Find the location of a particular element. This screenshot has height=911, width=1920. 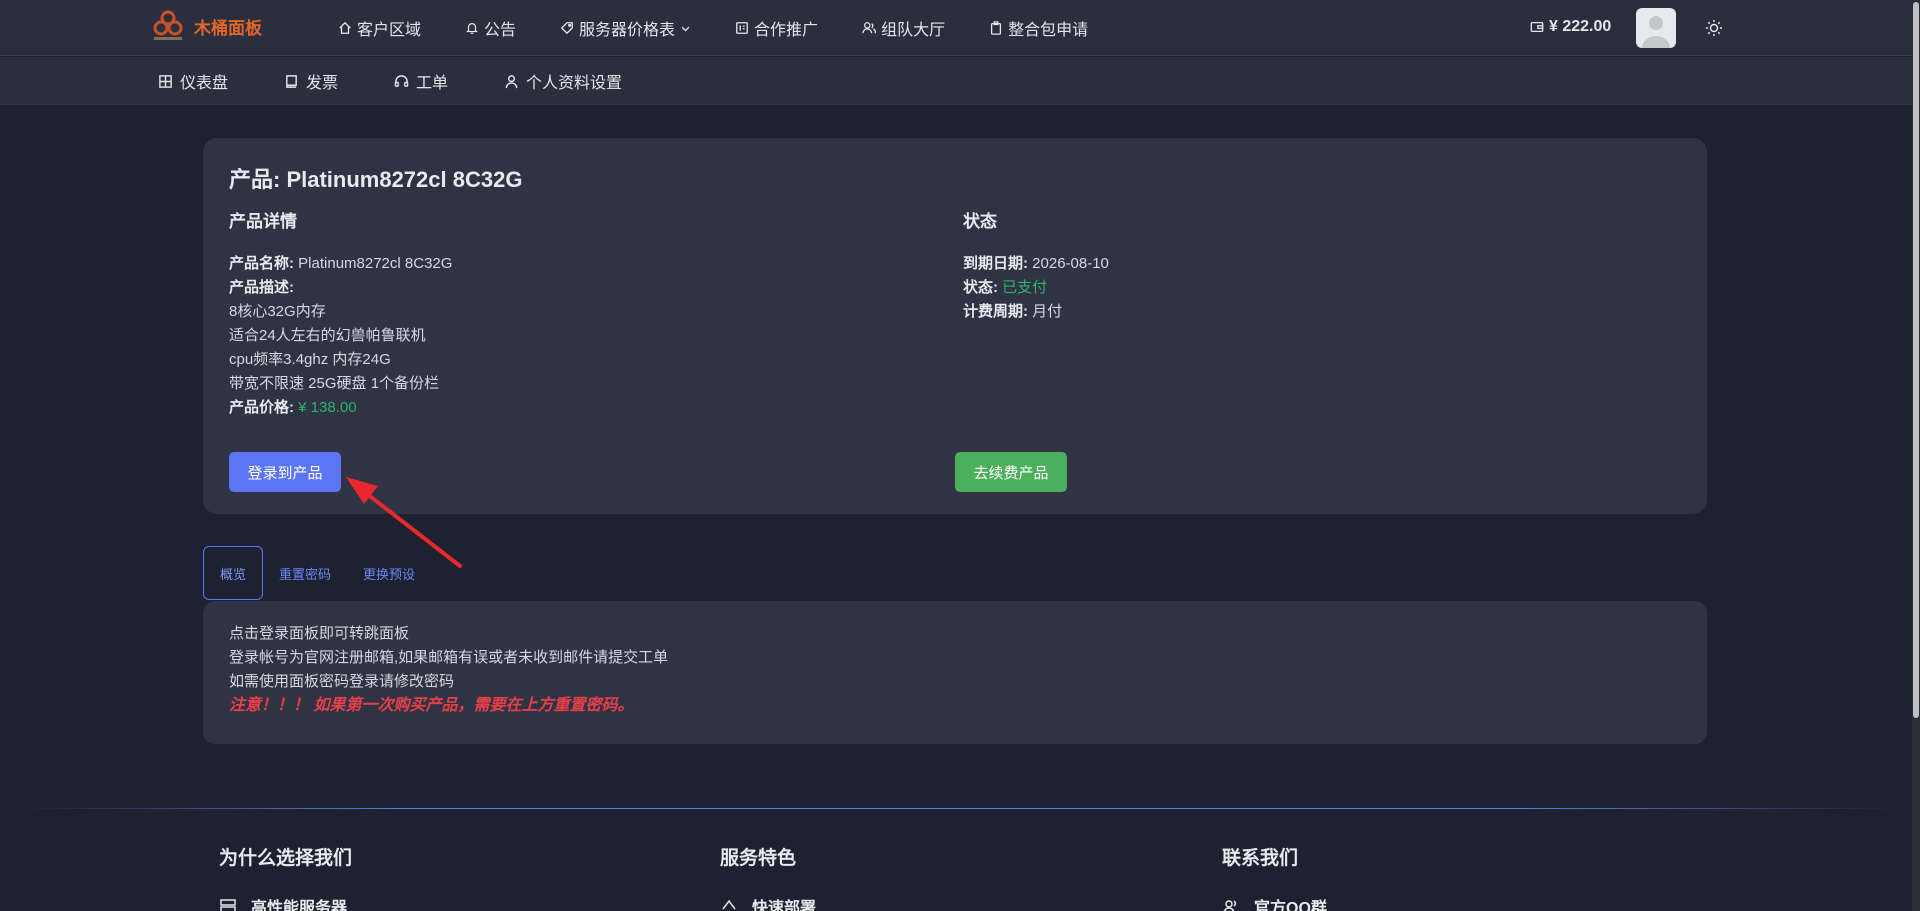

tab-overview: 概览 is located at coordinates (233, 573).